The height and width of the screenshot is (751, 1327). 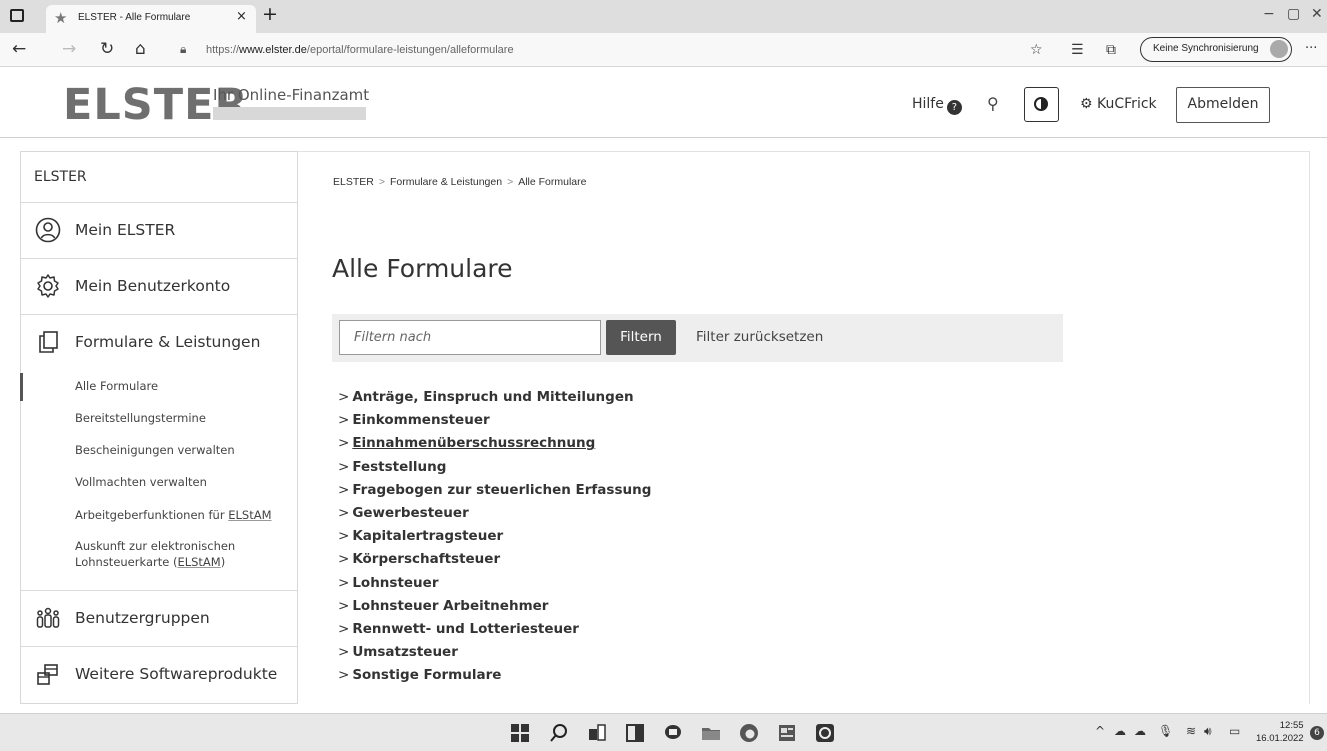 What do you see at coordinates (250, 515) in the screenshot?
I see `elstam-abbr: ELStAM` at bounding box center [250, 515].